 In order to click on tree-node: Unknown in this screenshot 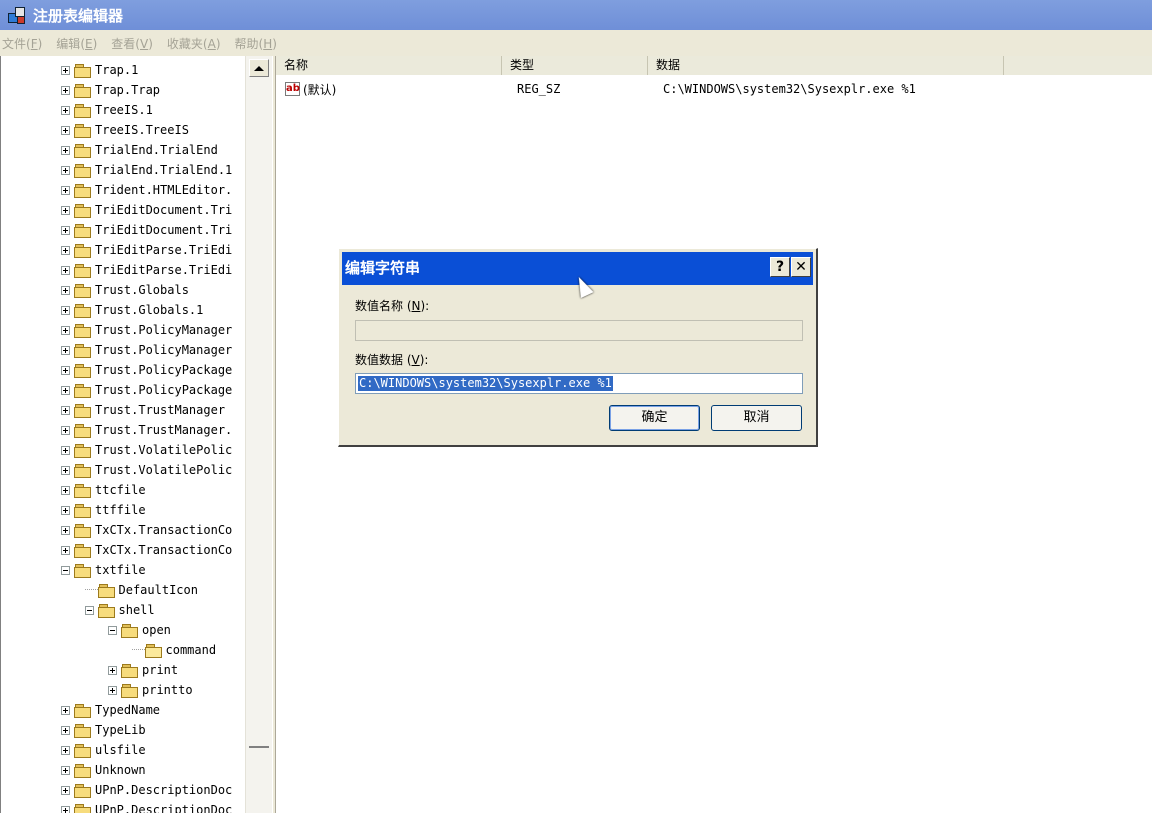, I will do `click(103, 770)`.